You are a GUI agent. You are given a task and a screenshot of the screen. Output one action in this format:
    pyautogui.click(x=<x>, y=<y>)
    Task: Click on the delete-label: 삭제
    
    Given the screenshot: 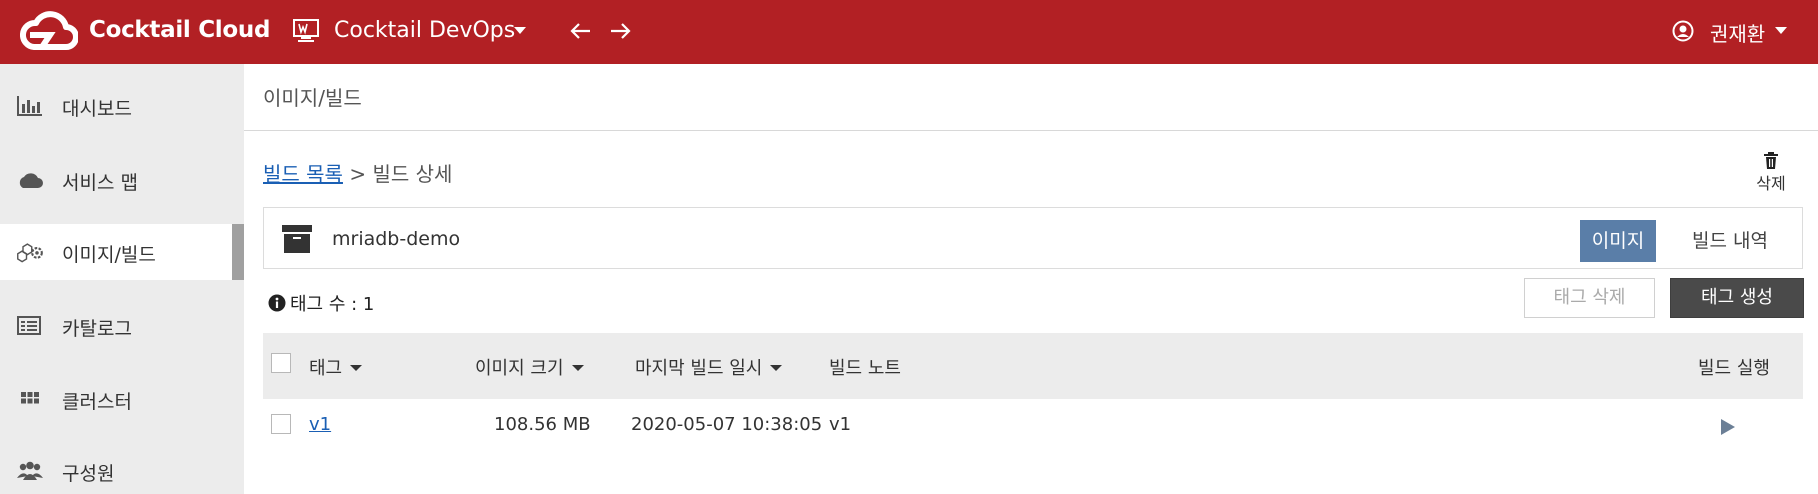 What is the action you would take?
    pyautogui.click(x=1771, y=183)
    